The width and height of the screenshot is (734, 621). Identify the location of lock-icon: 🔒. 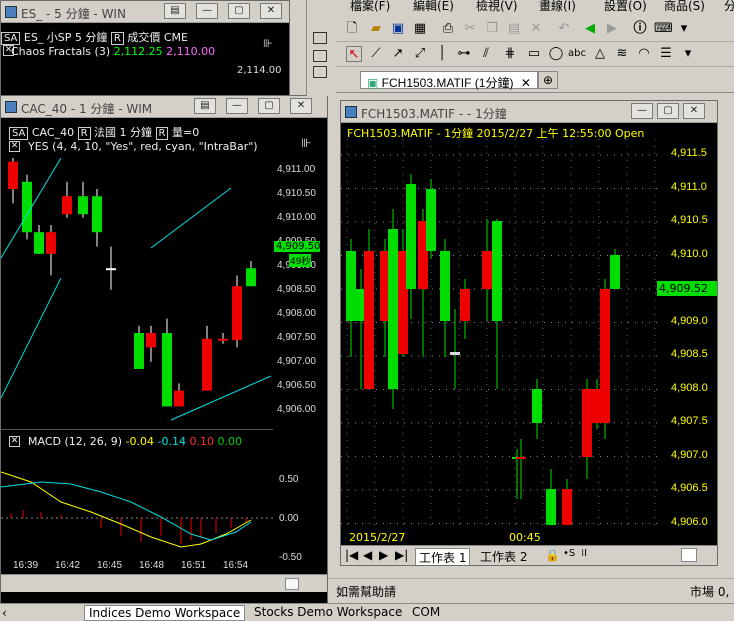
(552, 555).